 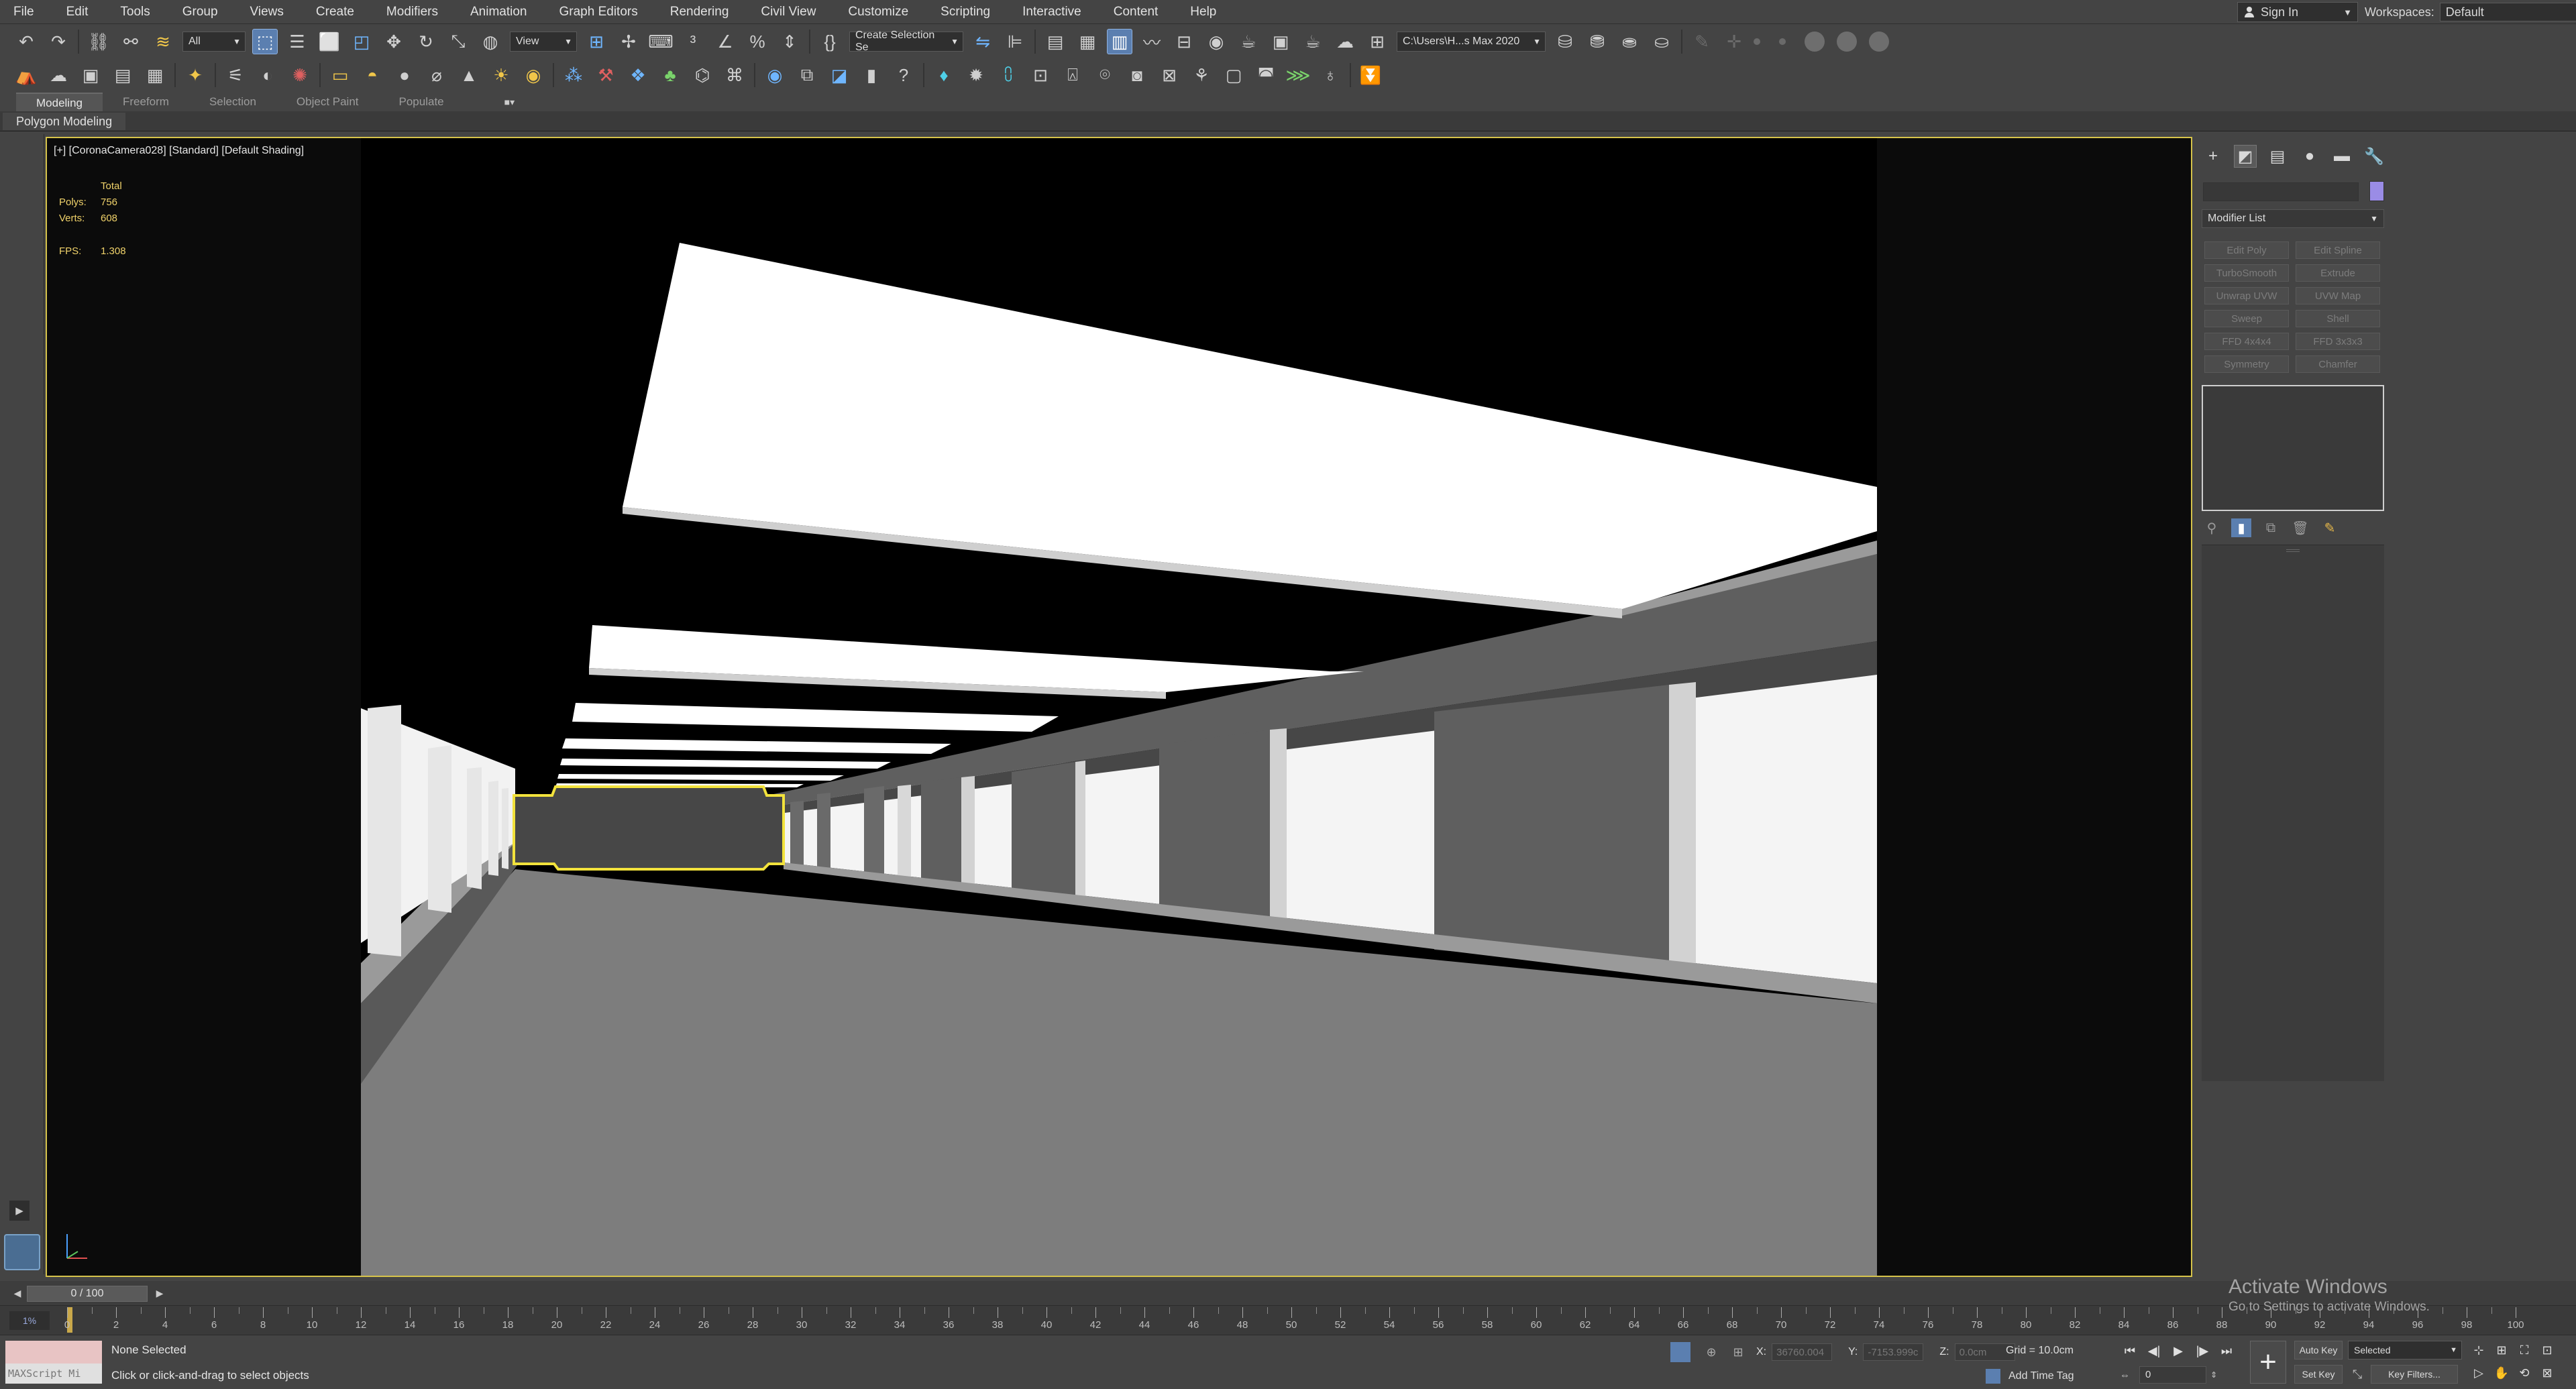 I want to click on reference-coordinate-dropdown: View ▼, so click(x=543, y=42).